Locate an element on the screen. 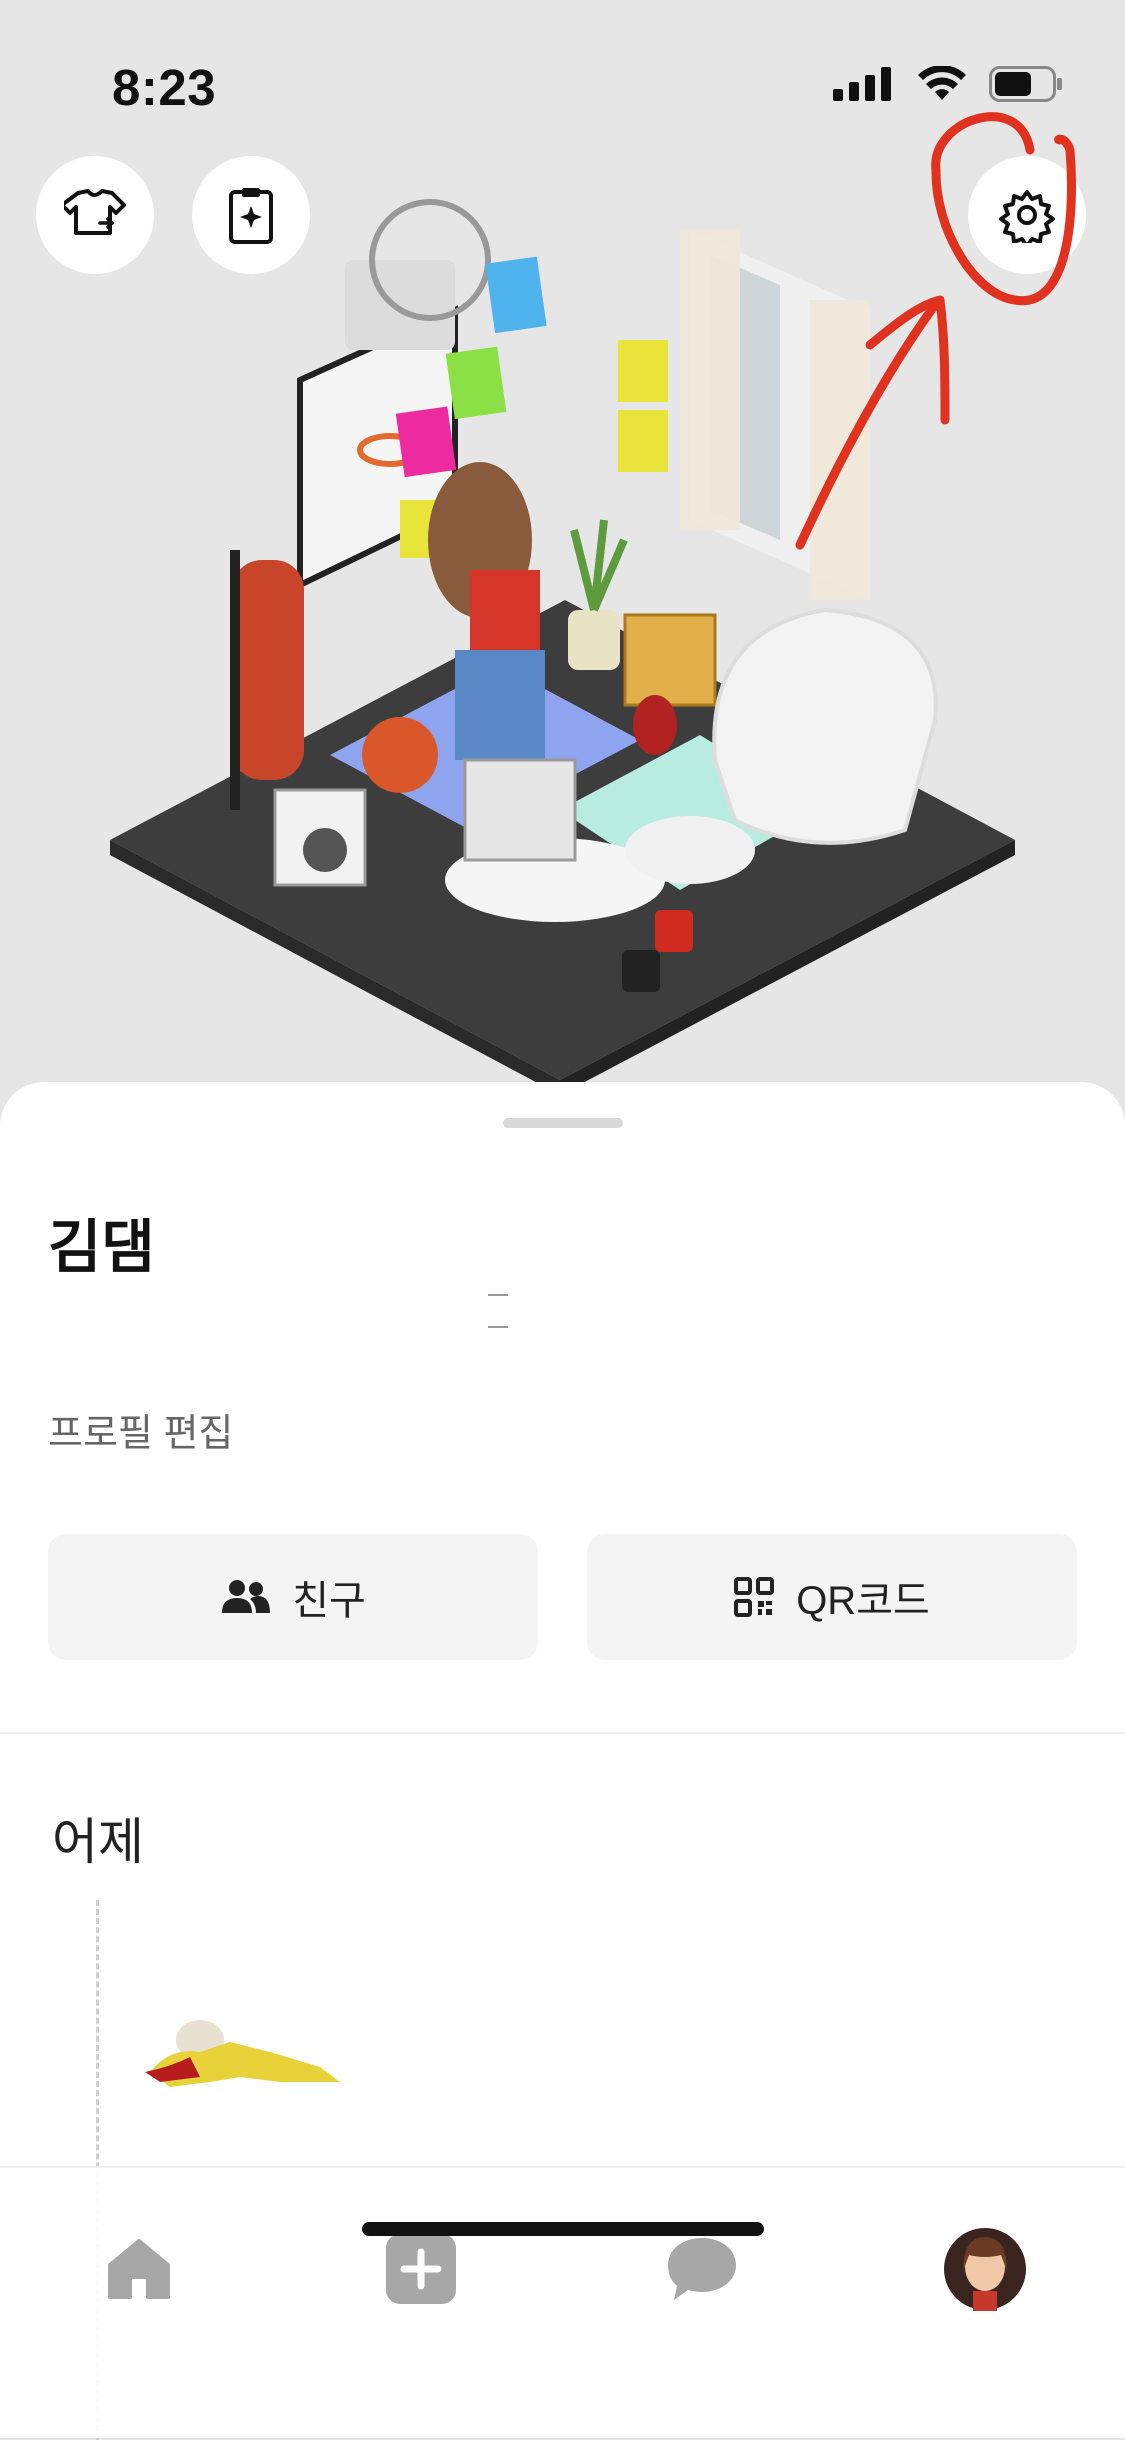 Image resolution: width=1125 pixels, height=2440 pixels. home-icon is located at coordinates (139, 2269).